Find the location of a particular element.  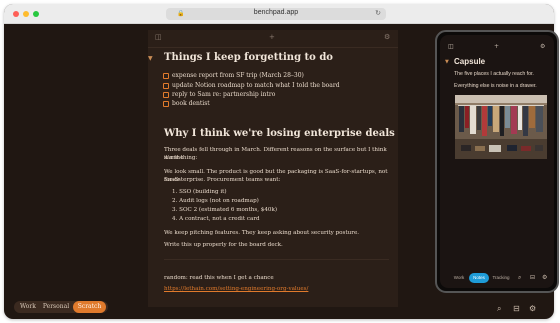

list-item: 2. Audit logs (not on roadmap) is located at coordinates (215, 201).